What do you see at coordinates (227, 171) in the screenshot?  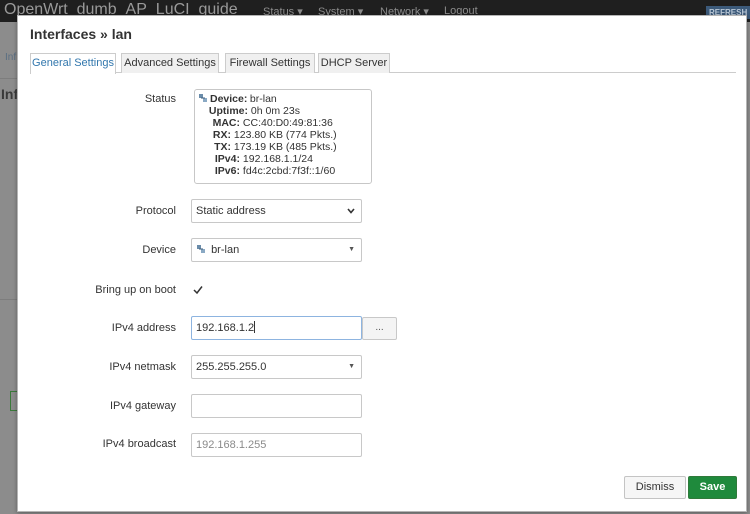 I see `status-ipv6-key: IPv6:` at bounding box center [227, 171].